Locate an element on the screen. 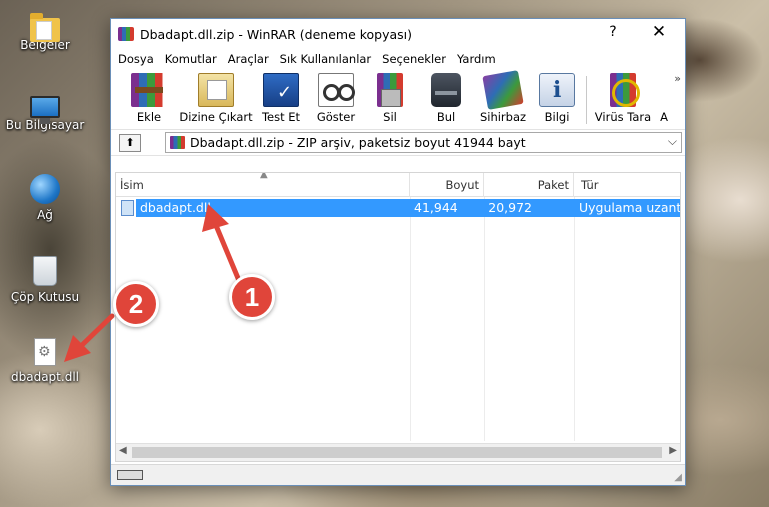 This screenshot has width=769, height=507. annotation-arrows is located at coordinates (153, 283).